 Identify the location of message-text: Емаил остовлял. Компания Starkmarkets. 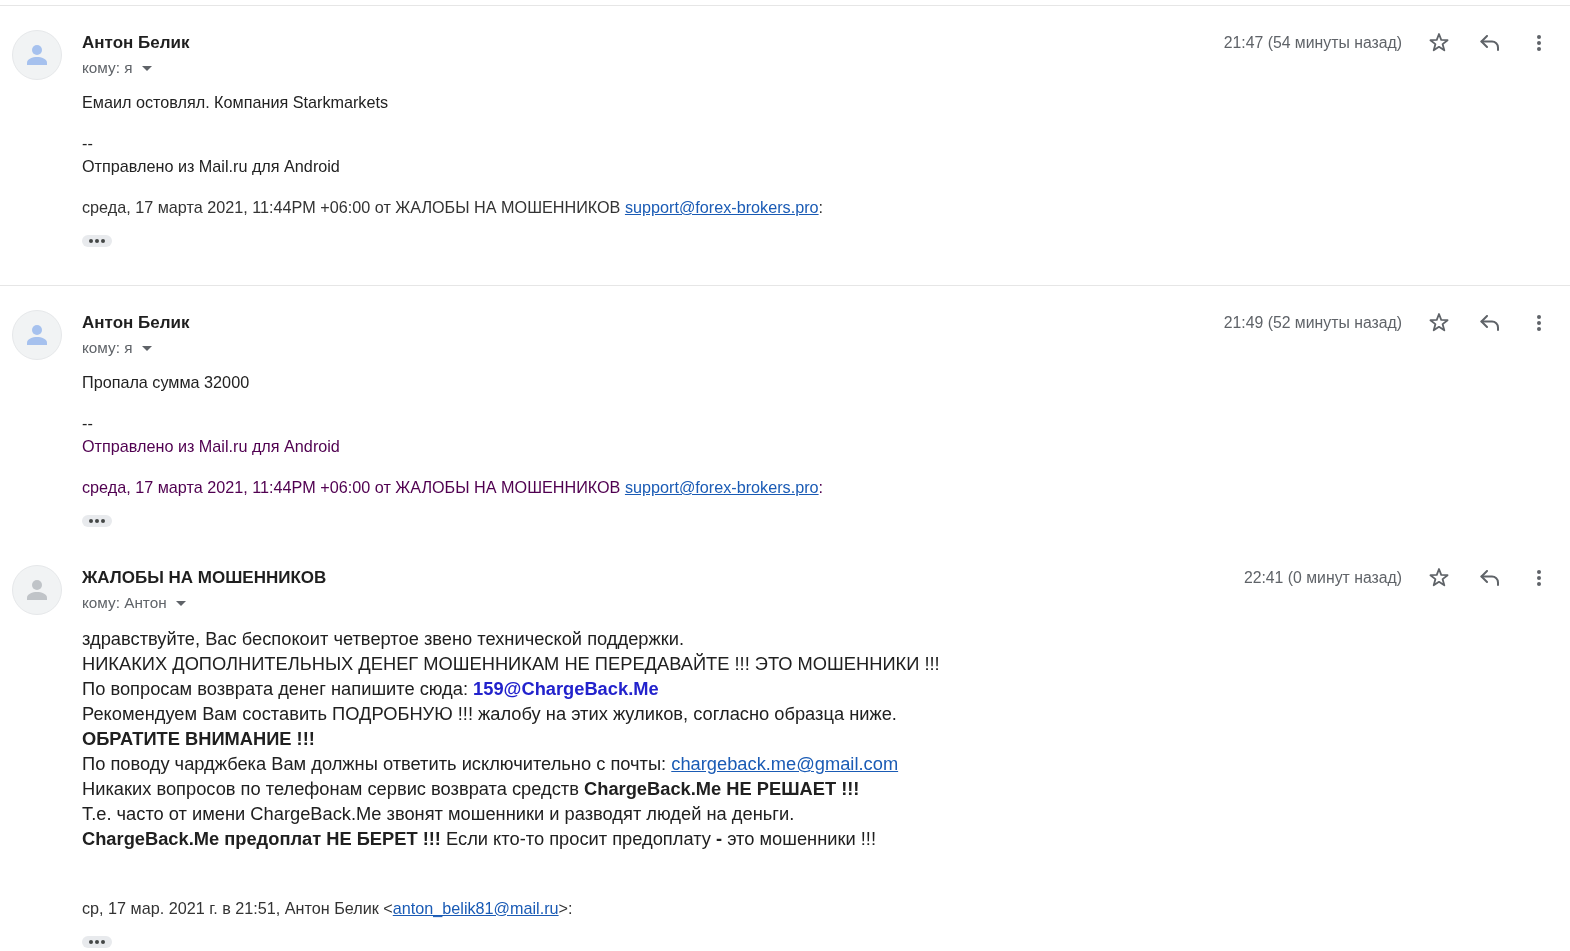
(236, 102).